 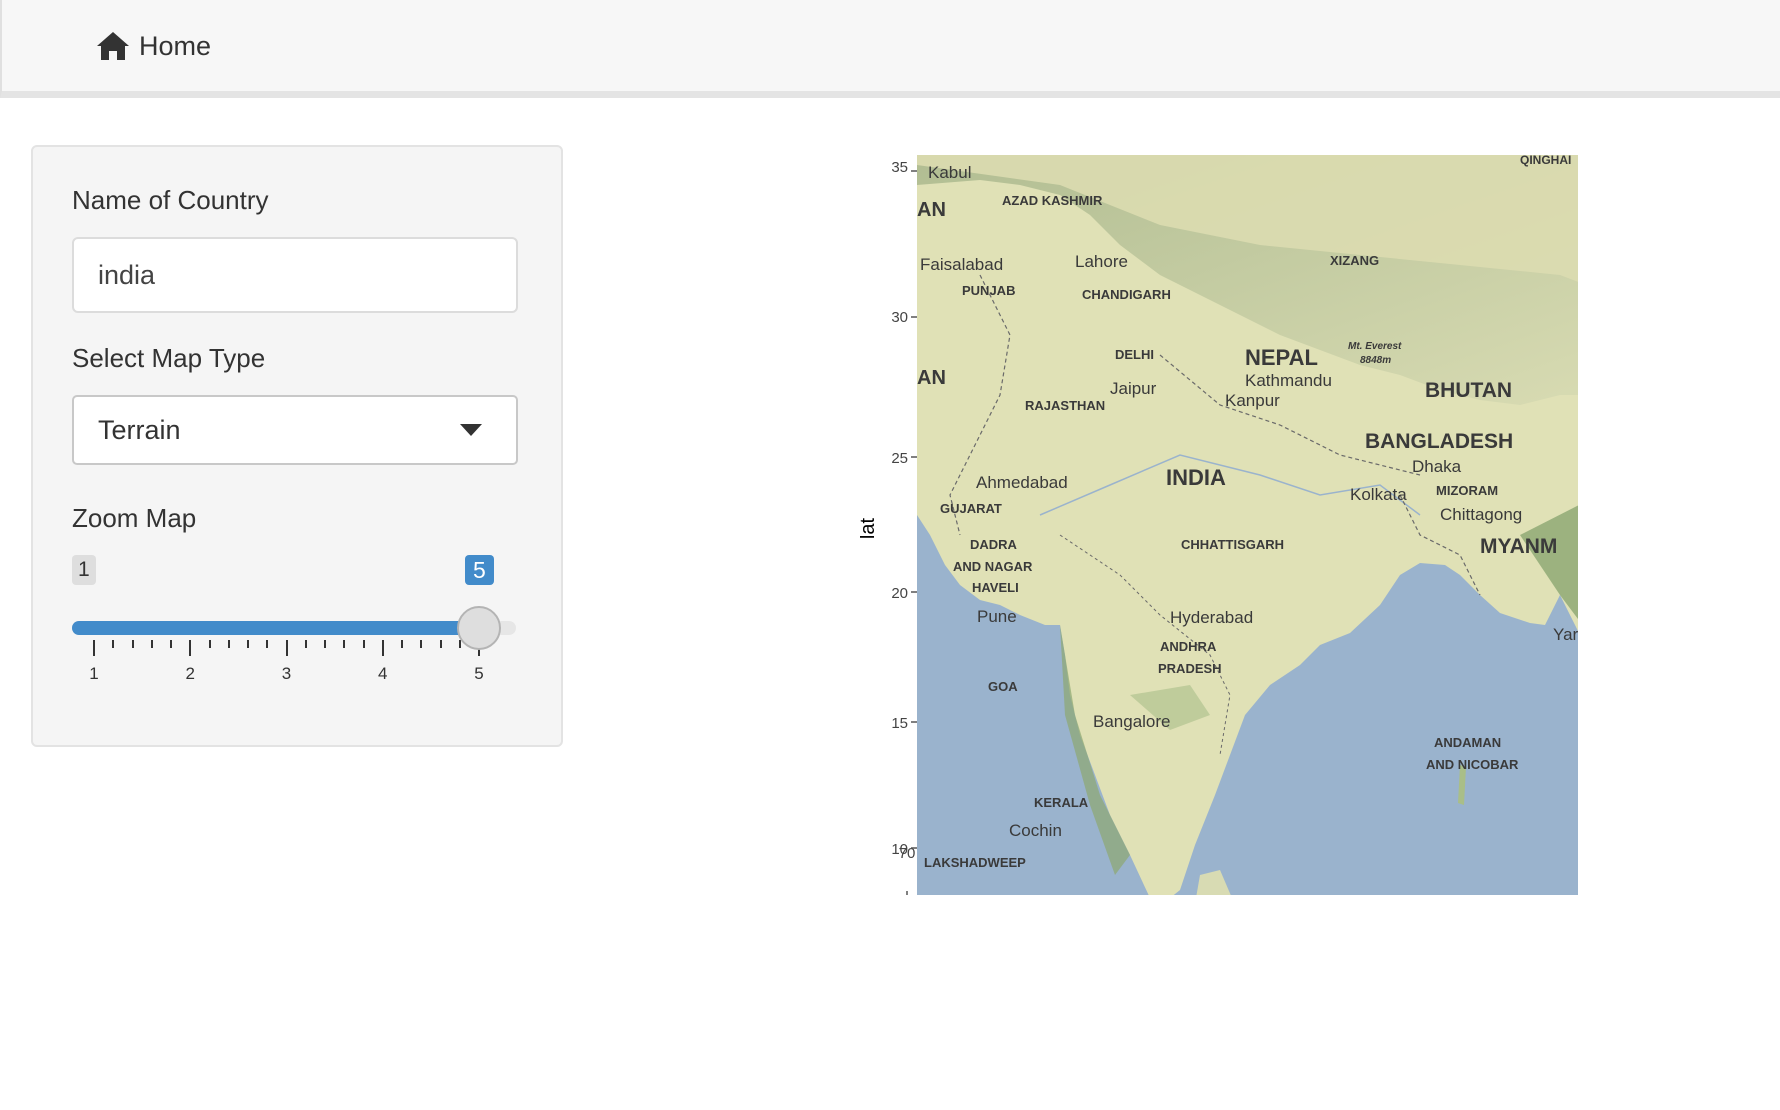 What do you see at coordinates (286, 673) in the screenshot?
I see `slider-tick-label: 3` at bounding box center [286, 673].